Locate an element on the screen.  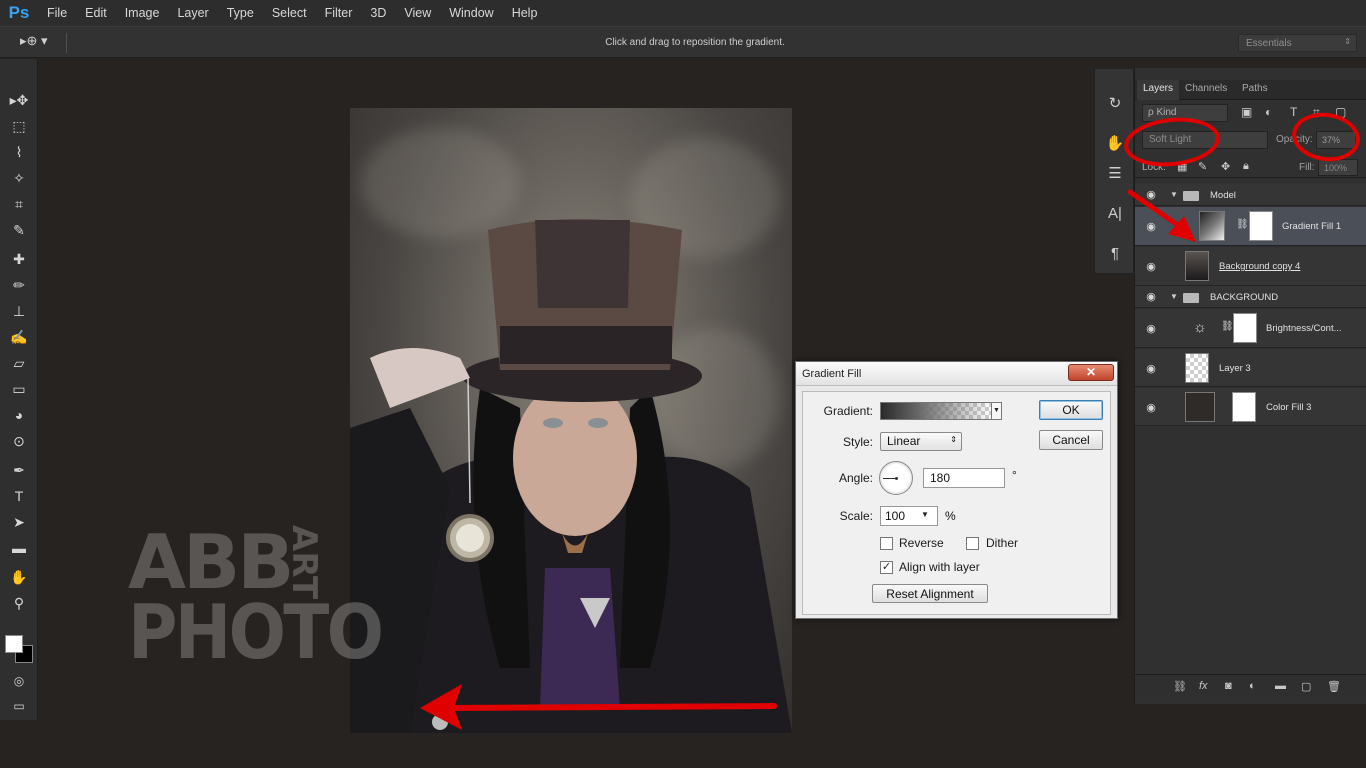
workspace-switcher: Essentials ⇕ is located at coordinates (1297, 43).